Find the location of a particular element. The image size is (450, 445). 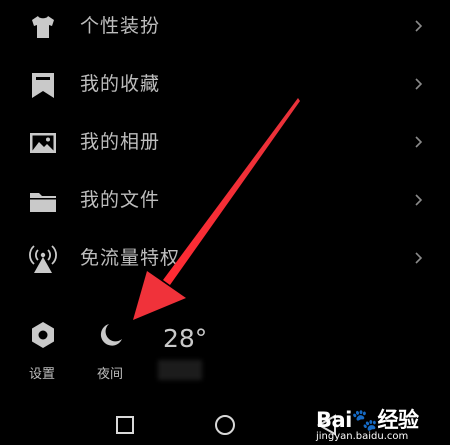

folder-icon is located at coordinates (43, 202).